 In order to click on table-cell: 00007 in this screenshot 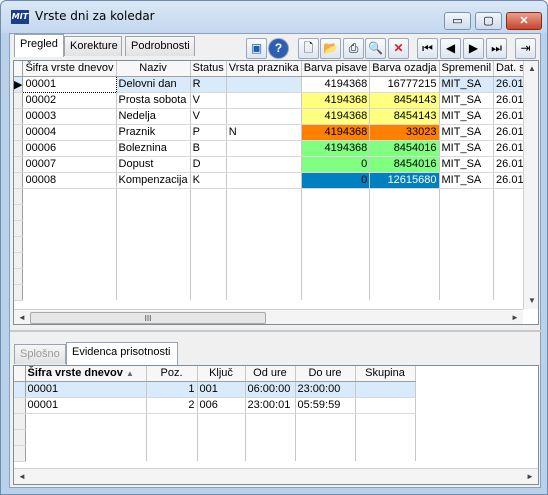, I will do `click(69, 164)`.